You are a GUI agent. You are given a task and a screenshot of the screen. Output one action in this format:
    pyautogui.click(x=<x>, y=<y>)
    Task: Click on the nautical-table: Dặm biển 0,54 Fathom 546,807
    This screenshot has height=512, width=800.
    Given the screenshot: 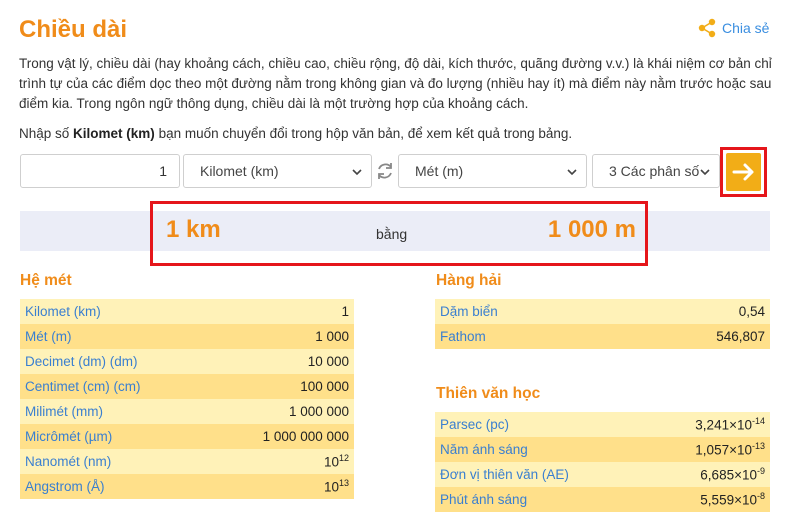 What is the action you would take?
    pyautogui.click(x=602, y=324)
    